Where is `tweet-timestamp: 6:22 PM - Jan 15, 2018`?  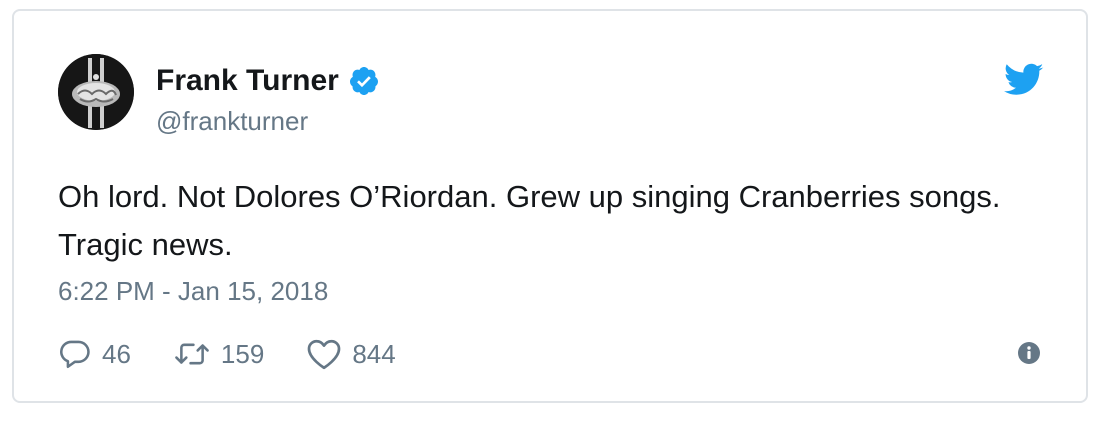
tweet-timestamp: 6:22 PM - Jan 15, 2018 is located at coordinates (193, 291).